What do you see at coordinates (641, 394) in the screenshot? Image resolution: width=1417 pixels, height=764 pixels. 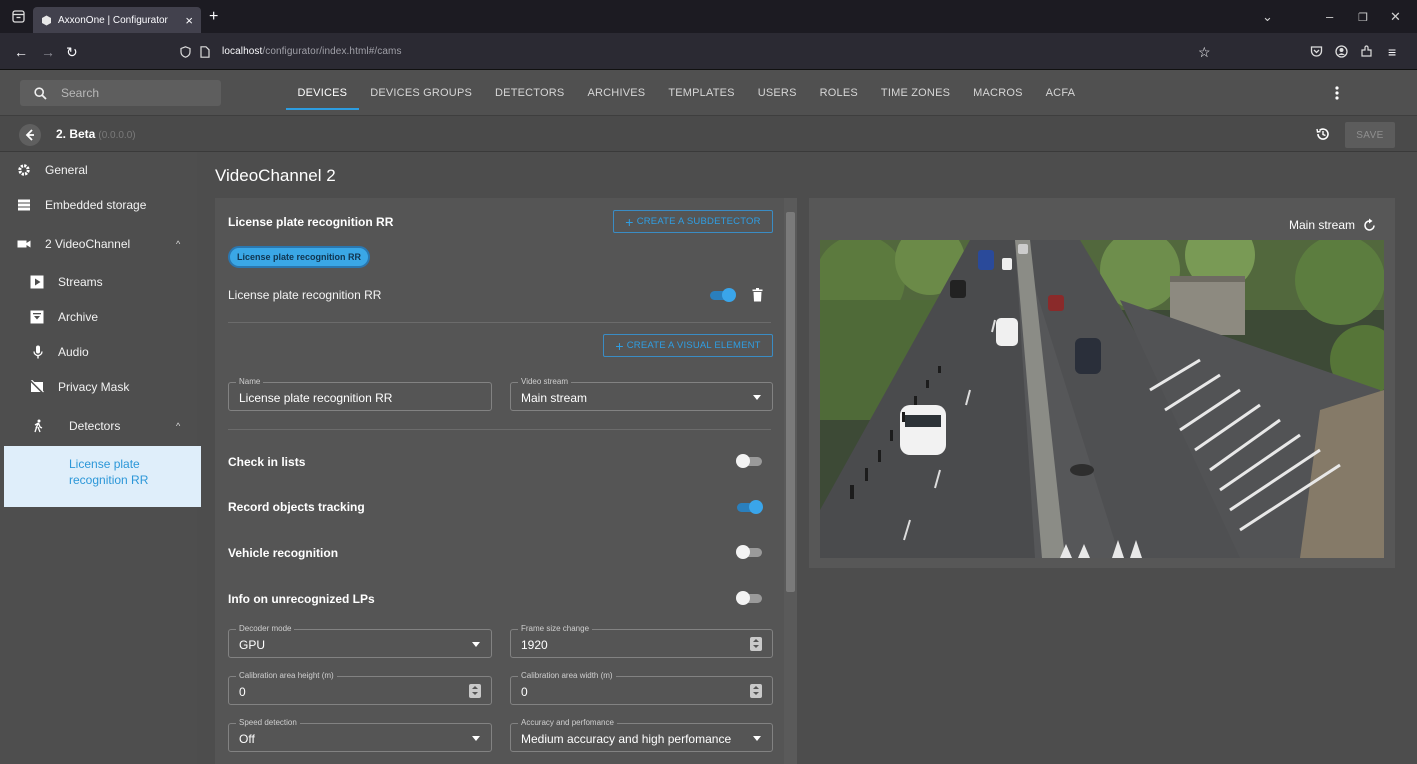 I see `video-stream-select: Video stream Main stream` at bounding box center [641, 394].